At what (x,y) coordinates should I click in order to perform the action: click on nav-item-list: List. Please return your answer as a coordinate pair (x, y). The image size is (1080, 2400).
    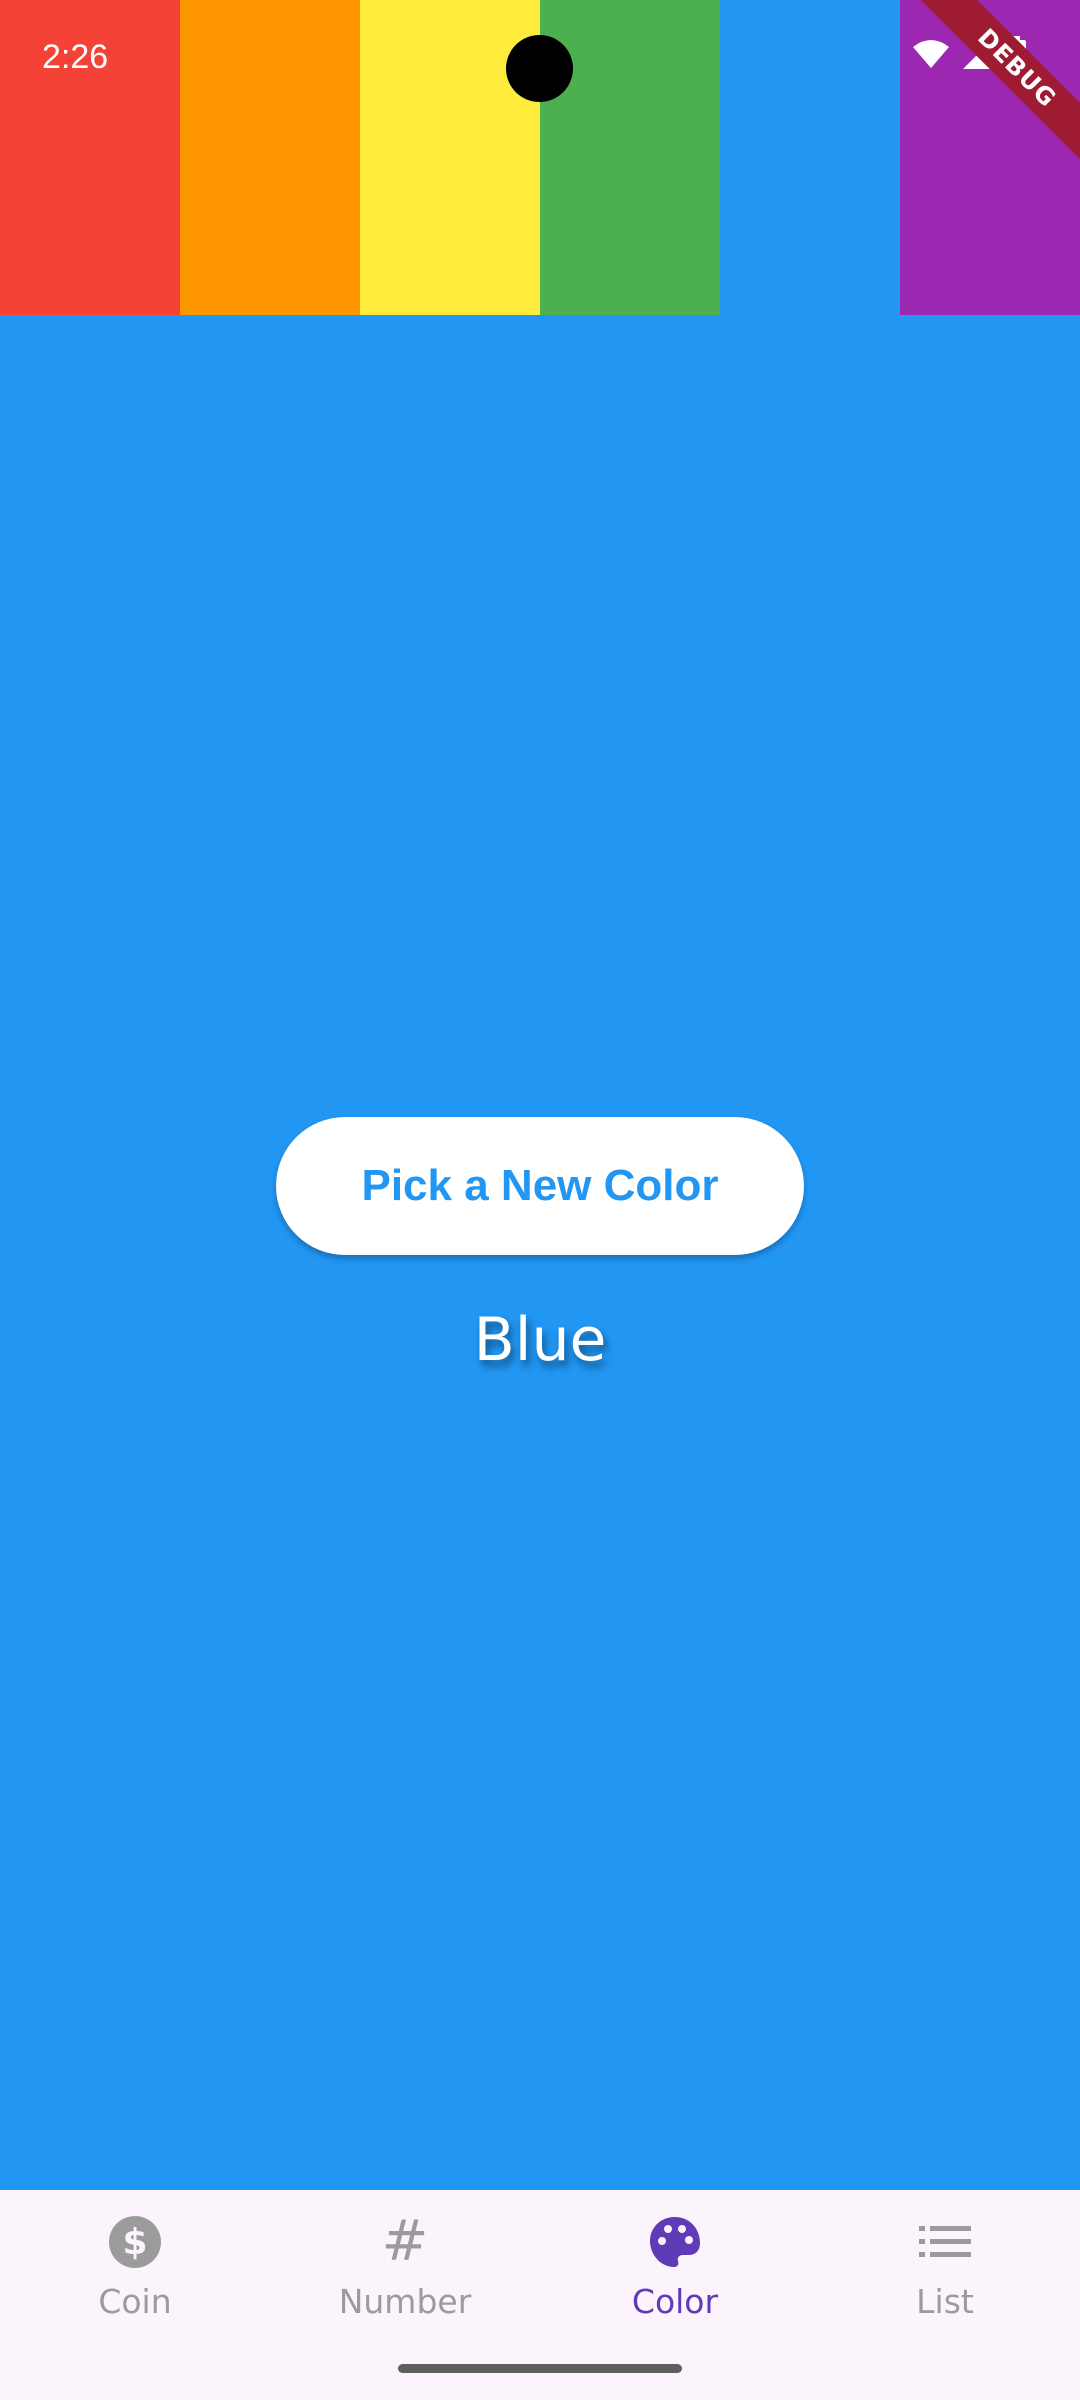
    Looking at the image, I should click on (945, 2295).